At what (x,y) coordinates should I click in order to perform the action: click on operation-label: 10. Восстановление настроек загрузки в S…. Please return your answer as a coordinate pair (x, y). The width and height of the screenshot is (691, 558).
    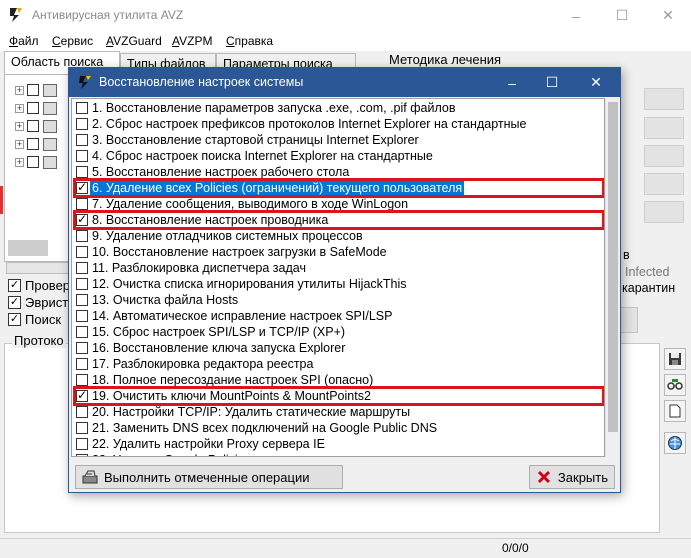
    Looking at the image, I should click on (239, 252).